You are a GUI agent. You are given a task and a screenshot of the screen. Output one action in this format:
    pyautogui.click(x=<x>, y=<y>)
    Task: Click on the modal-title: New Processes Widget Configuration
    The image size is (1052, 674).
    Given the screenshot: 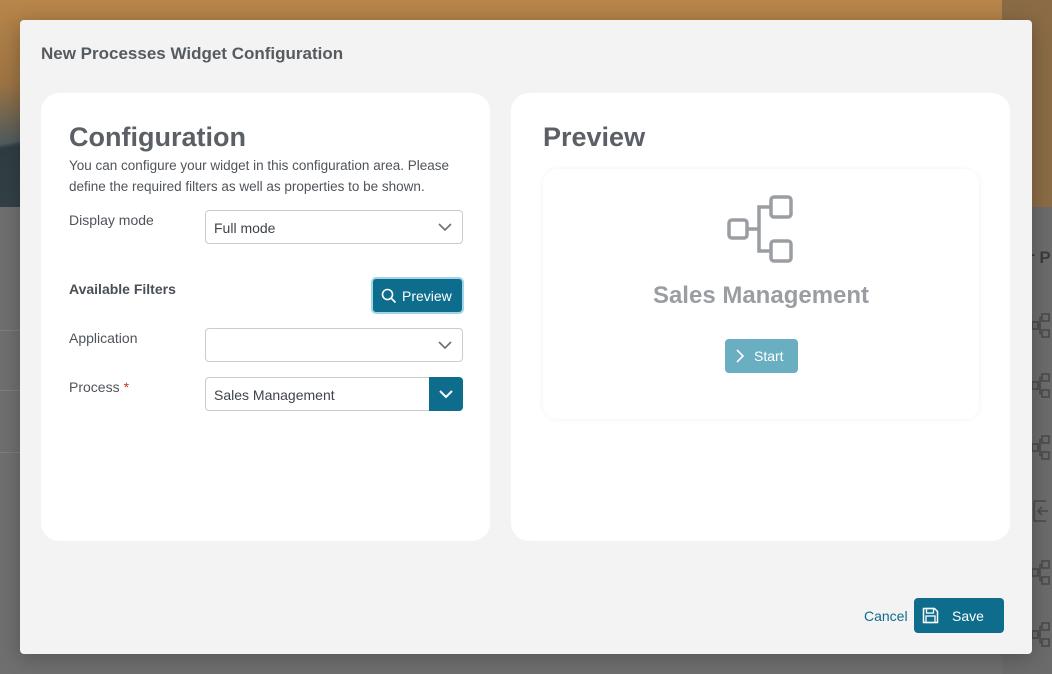 What is the action you would take?
    pyautogui.click(x=192, y=53)
    